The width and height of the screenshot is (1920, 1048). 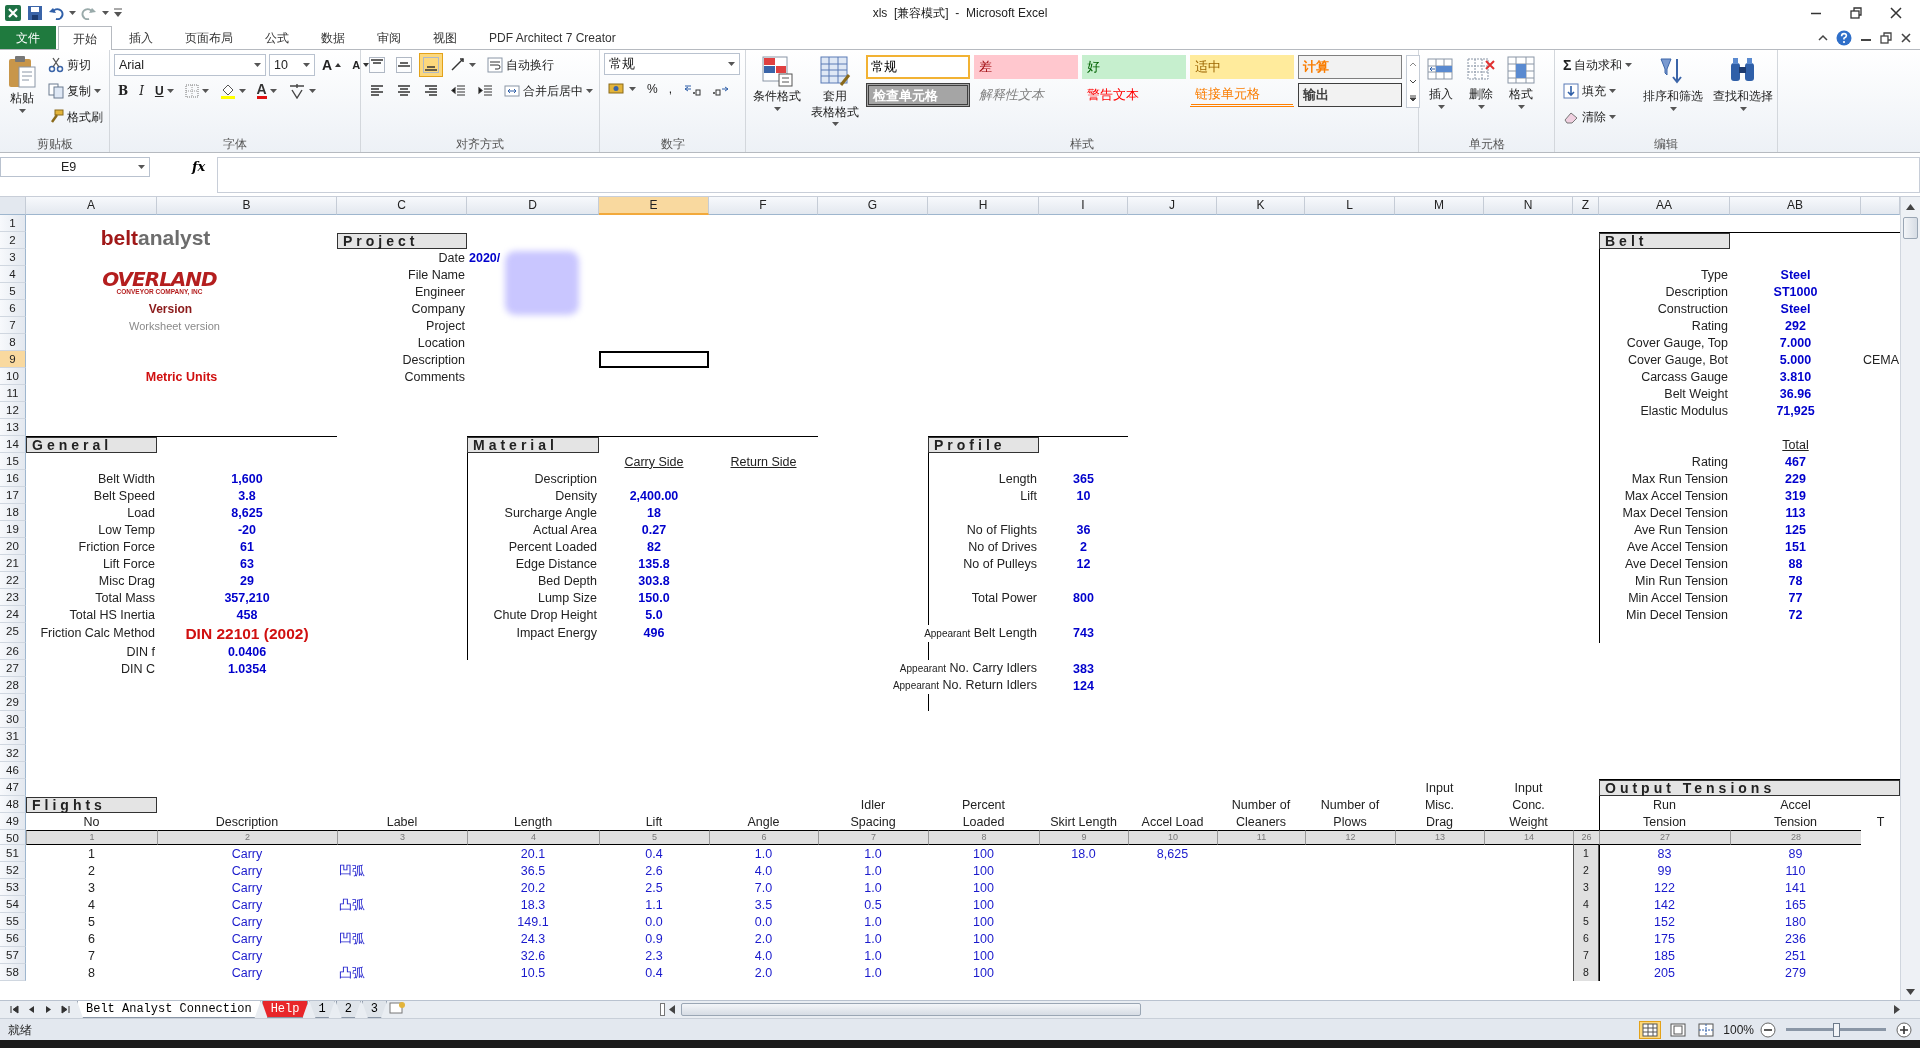 What do you see at coordinates (548, 91) in the screenshot?
I see `merge-center-button: 合并后居中` at bounding box center [548, 91].